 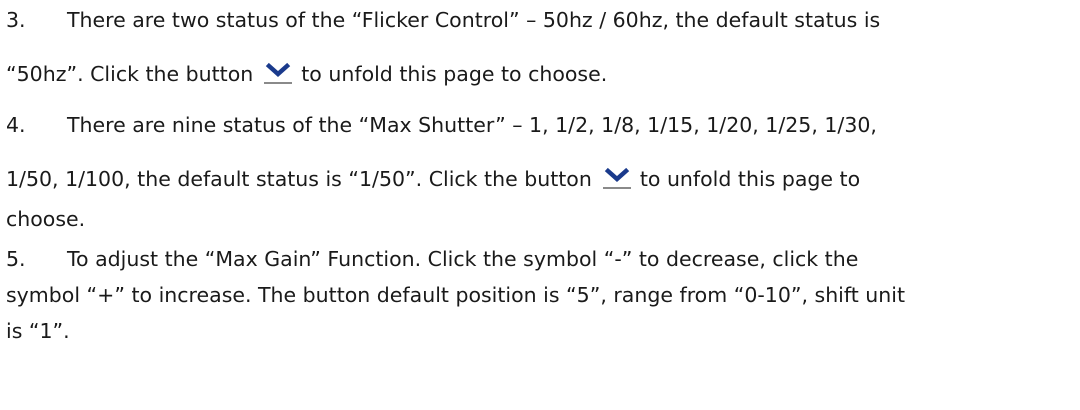 I want to click on item-text: choose., so click(x=46, y=219).